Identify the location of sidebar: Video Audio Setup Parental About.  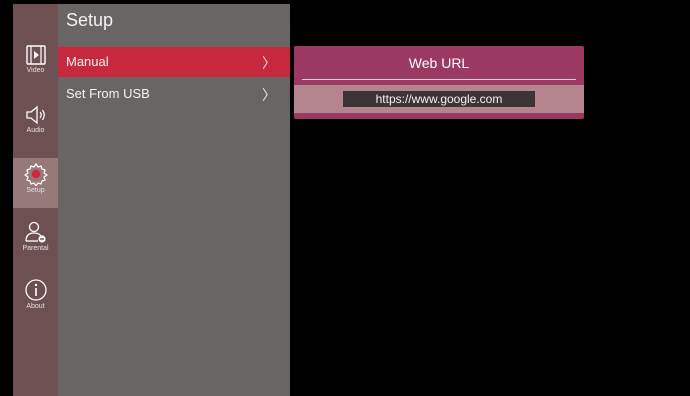
(35, 200).